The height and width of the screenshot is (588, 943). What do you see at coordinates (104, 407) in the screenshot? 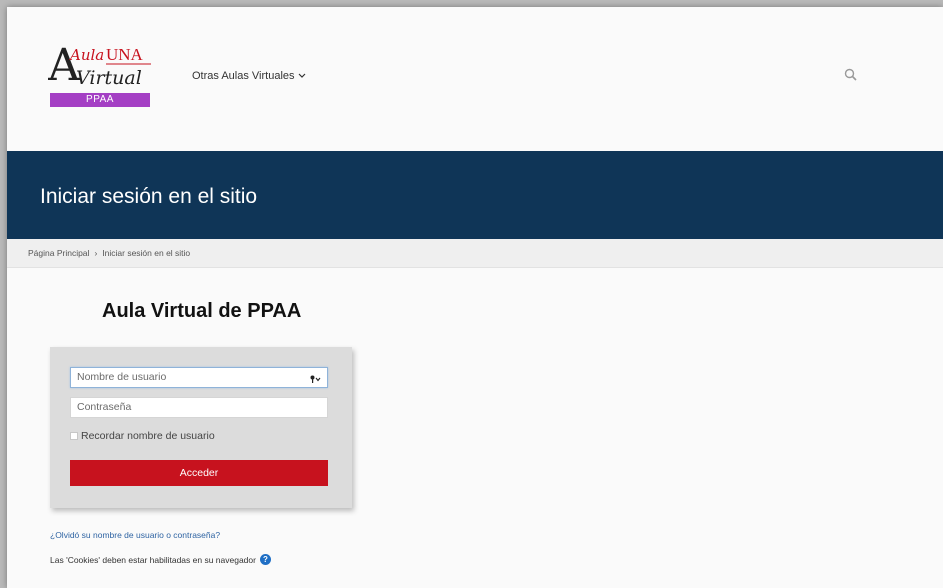
I see `password-placeholder: Contraseña` at bounding box center [104, 407].